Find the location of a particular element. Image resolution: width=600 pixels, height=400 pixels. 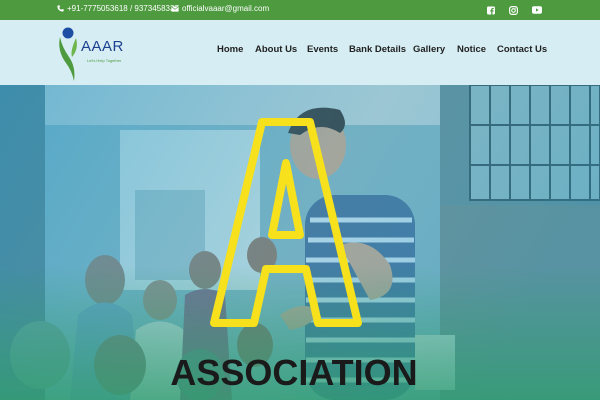

nav-home: Home is located at coordinates (230, 49).